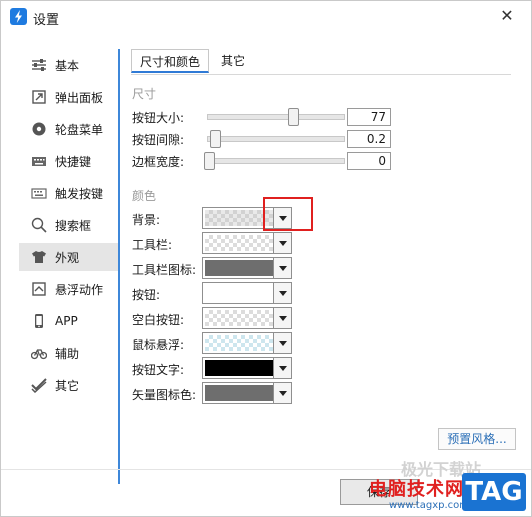  Describe the element at coordinates (321, 62) in the screenshot. I see `tab-bar: 尺寸和颜色 其它` at that location.